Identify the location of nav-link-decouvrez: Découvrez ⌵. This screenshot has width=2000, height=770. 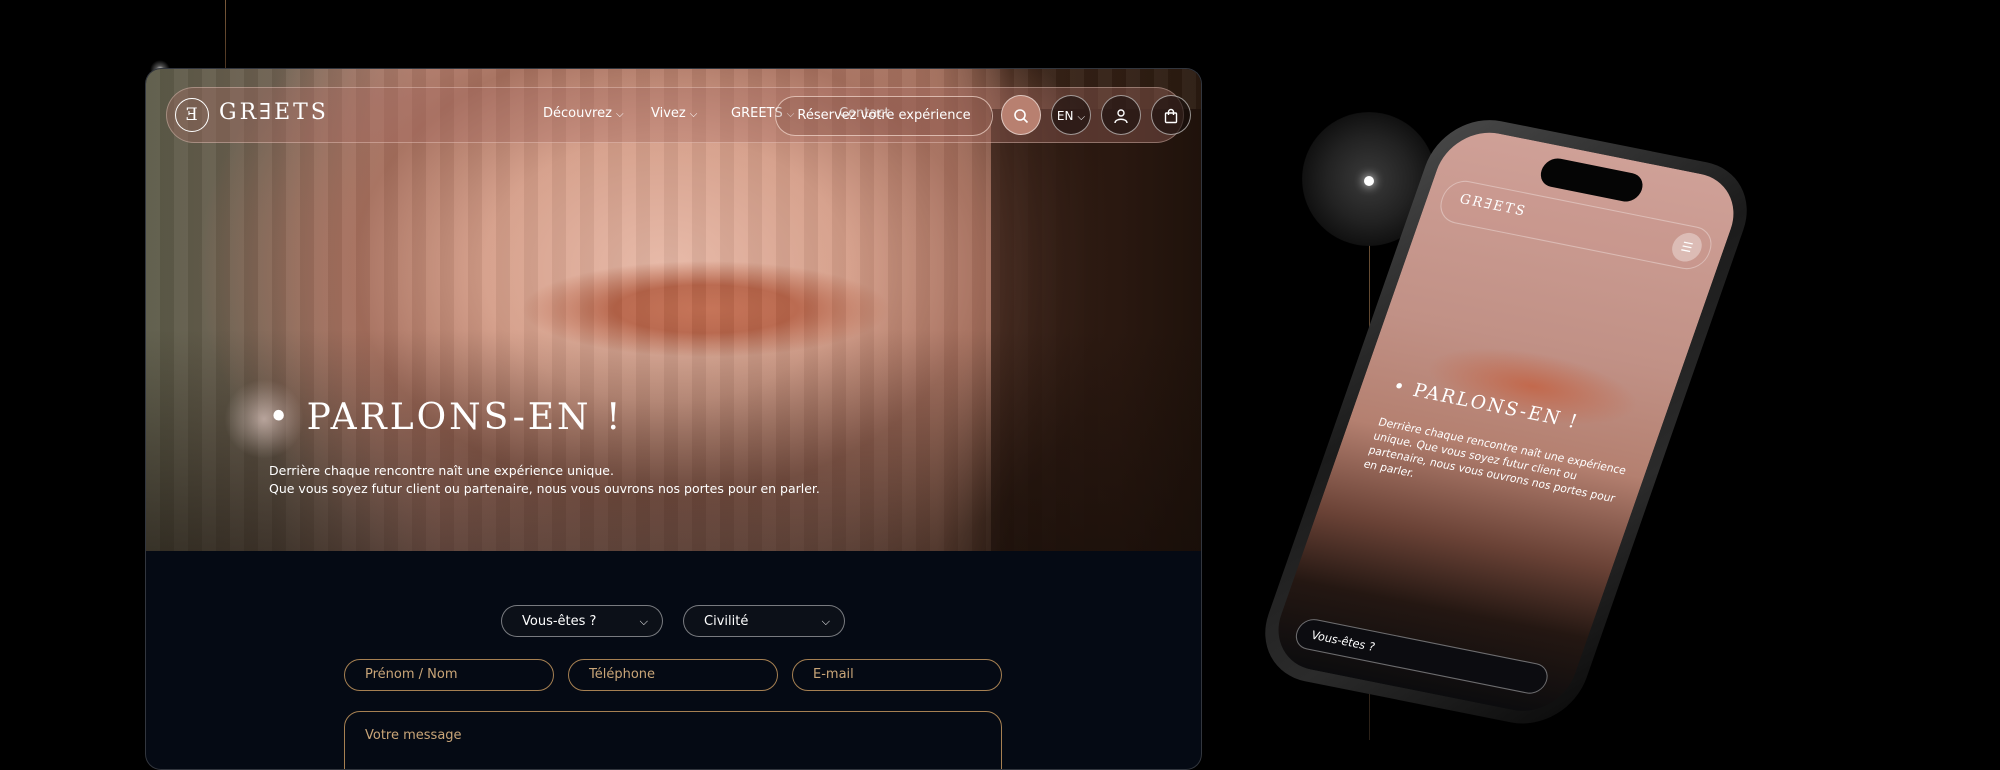
(583, 113).